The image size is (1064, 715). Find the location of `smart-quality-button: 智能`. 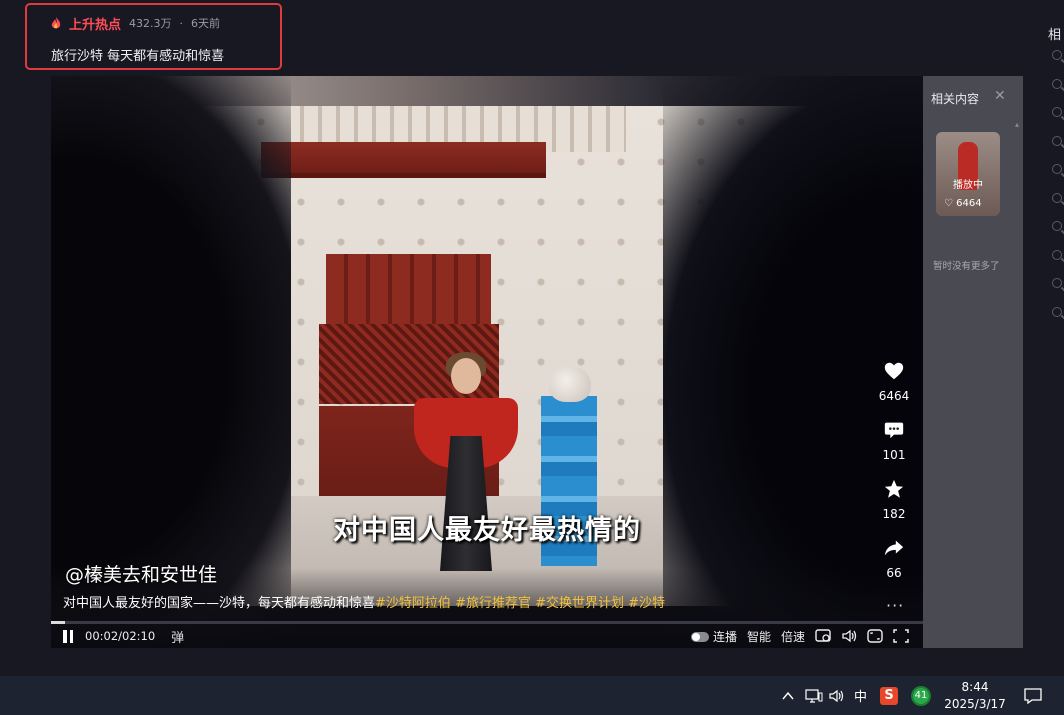

smart-quality-button: 智能 is located at coordinates (759, 636).